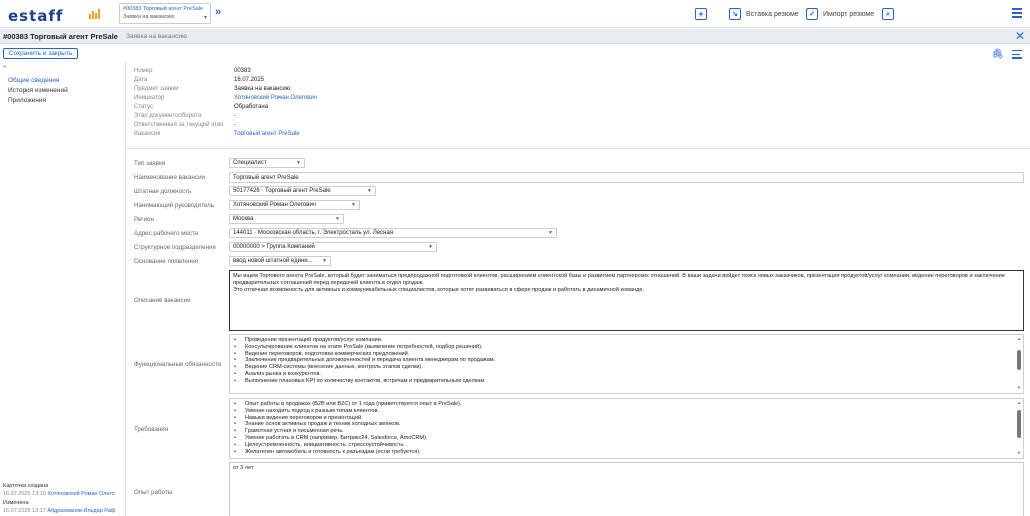 The width and height of the screenshot is (1030, 516). Describe the element at coordinates (16, 503) in the screenshot. I see `changed-label: Изменена` at that location.